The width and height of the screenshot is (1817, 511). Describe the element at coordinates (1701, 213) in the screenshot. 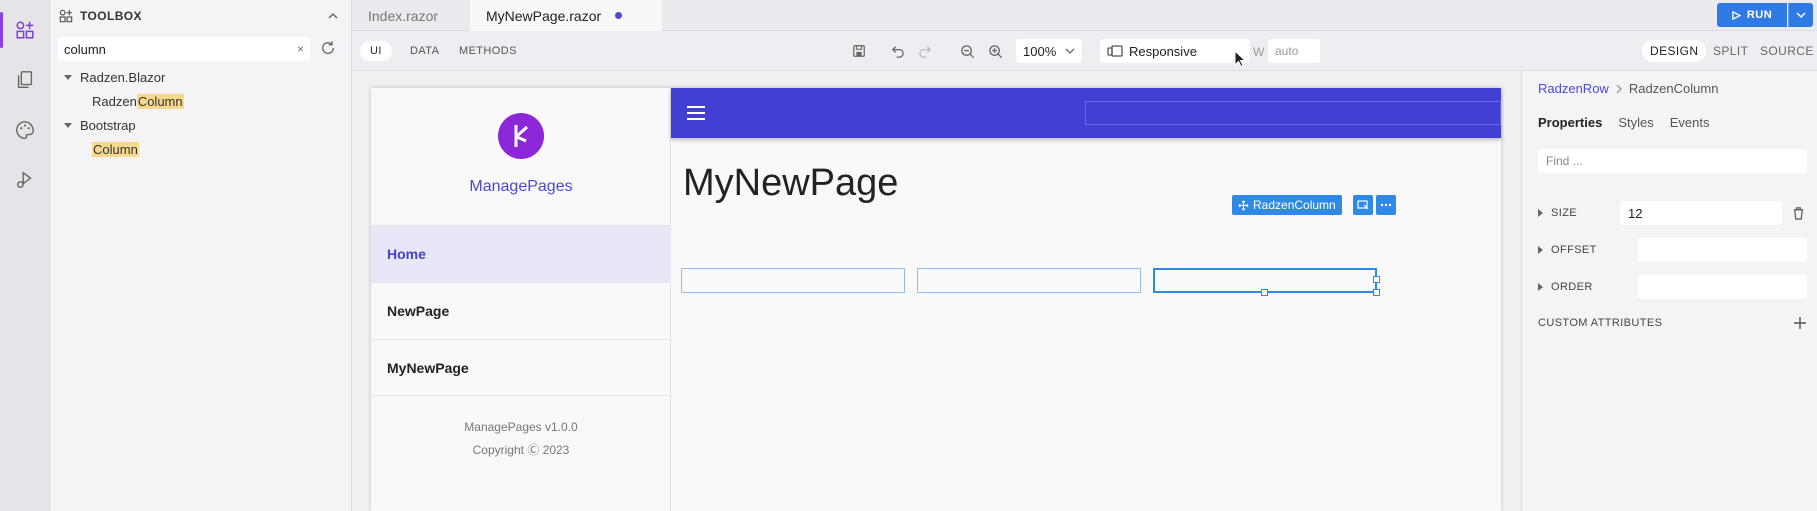

I see `size-input: 12` at that location.